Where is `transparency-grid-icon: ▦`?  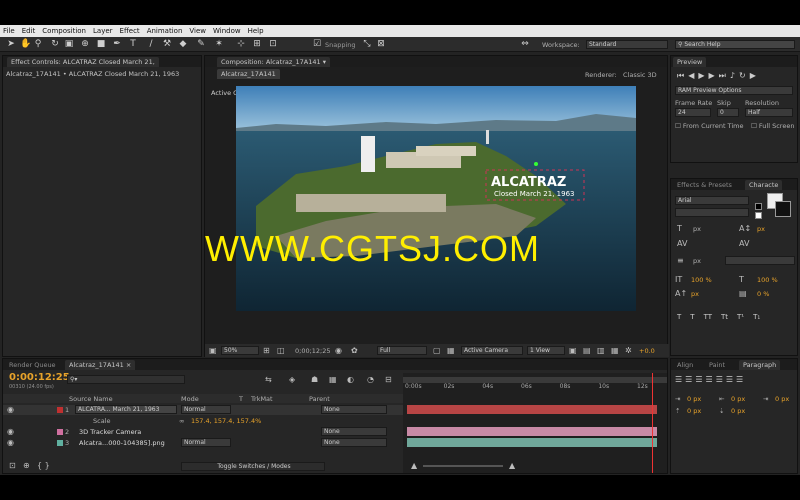 transparency-grid-icon: ▦ is located at coordinates (451, 350).